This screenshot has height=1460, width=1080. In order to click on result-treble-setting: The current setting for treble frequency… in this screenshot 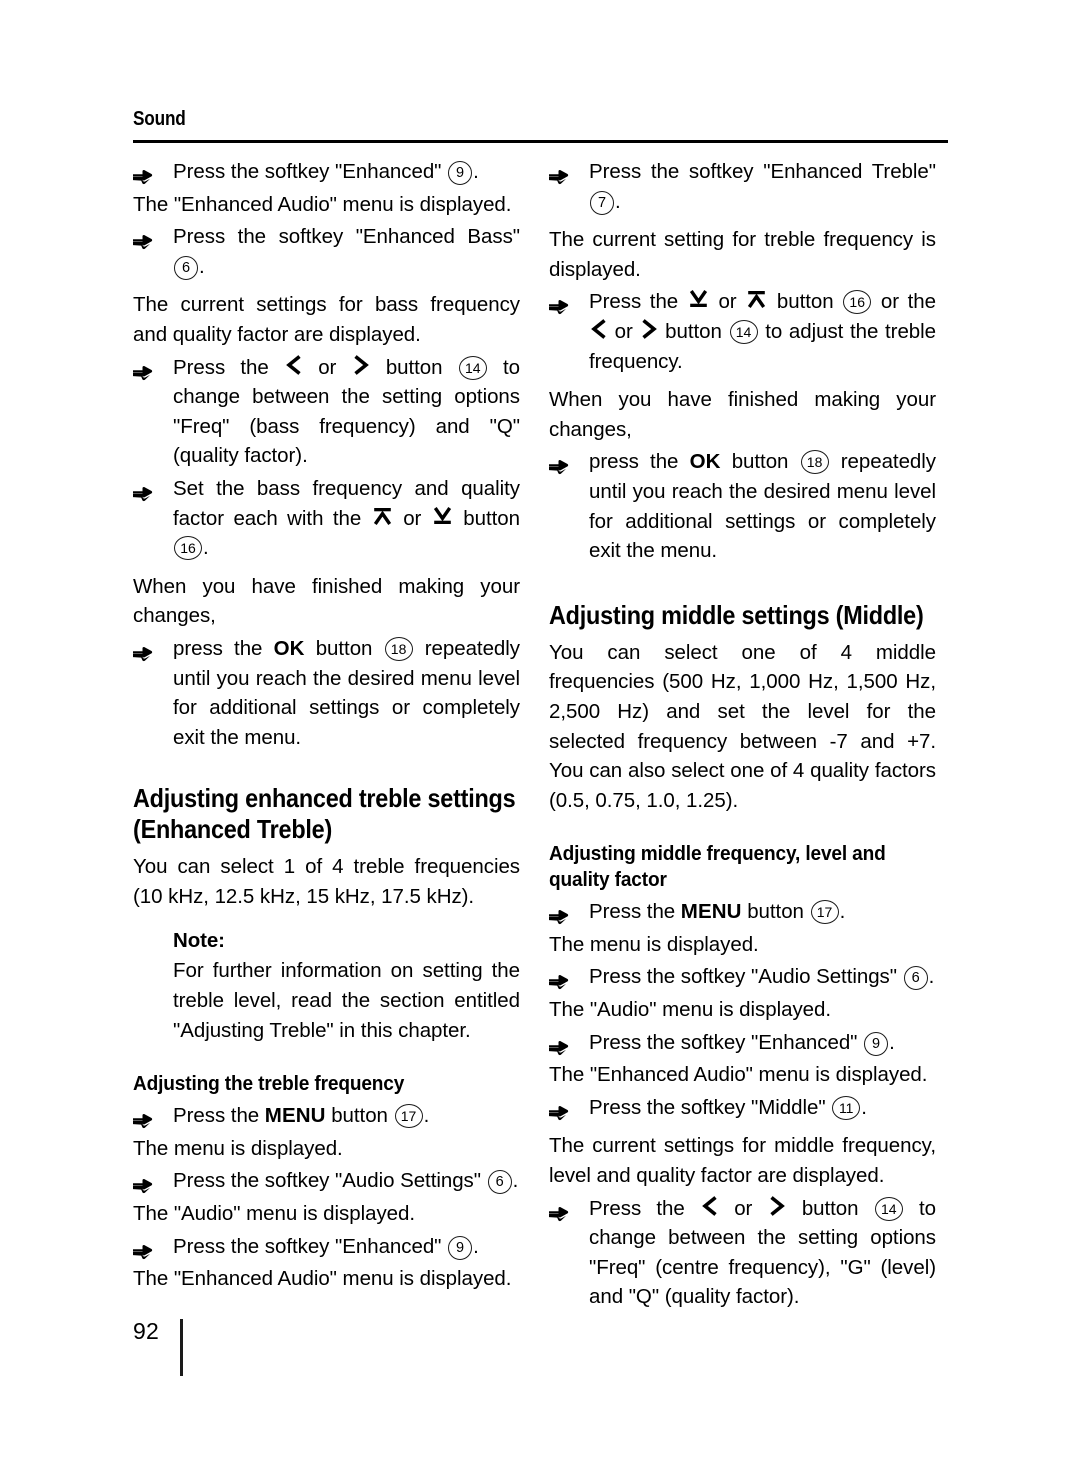, I will do `click(742, 254)`.